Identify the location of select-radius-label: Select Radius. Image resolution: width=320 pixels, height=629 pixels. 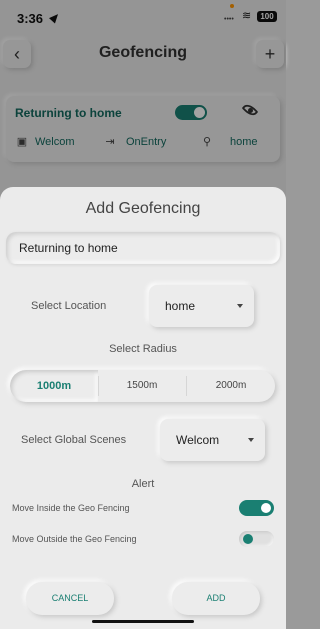
(143, 349).